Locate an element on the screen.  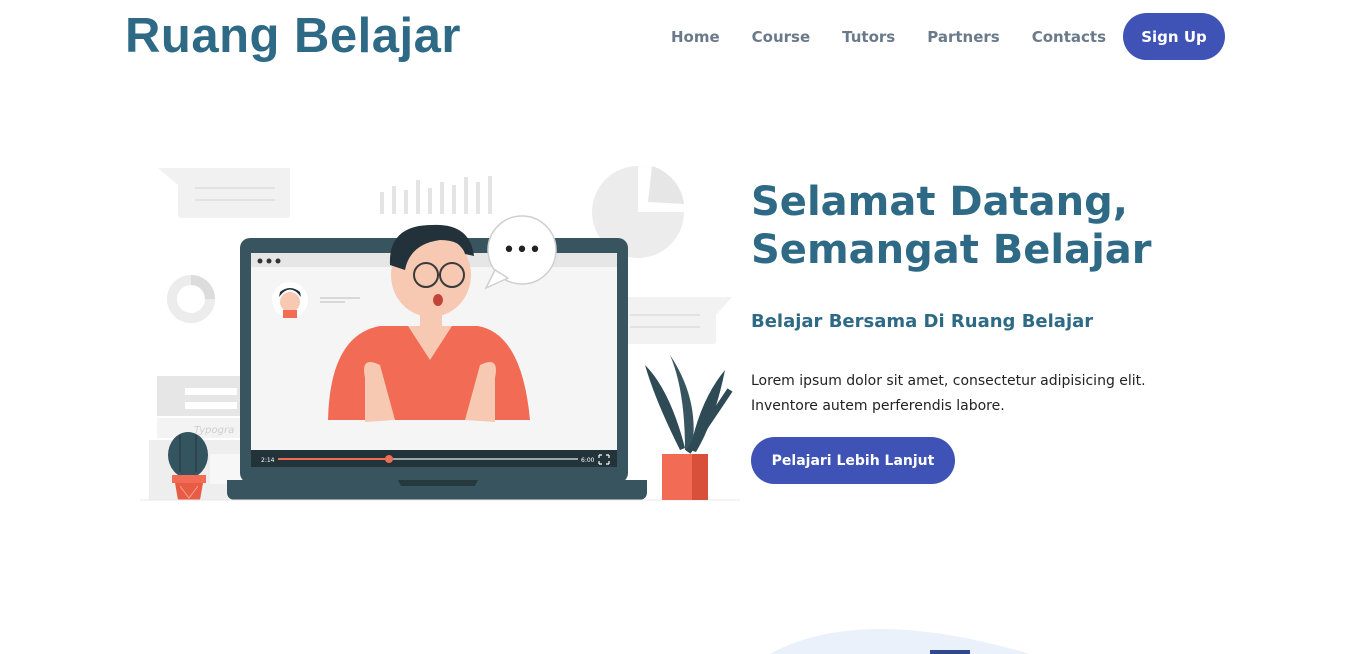
video-controls: 2:14 6:00 is located at coordinates (434, 458).